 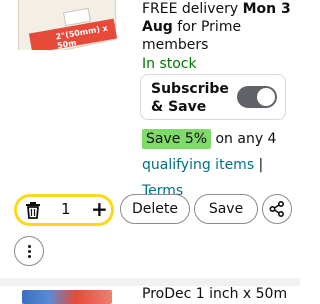 I want to click on more-options-button, so click(x=29, y=251).